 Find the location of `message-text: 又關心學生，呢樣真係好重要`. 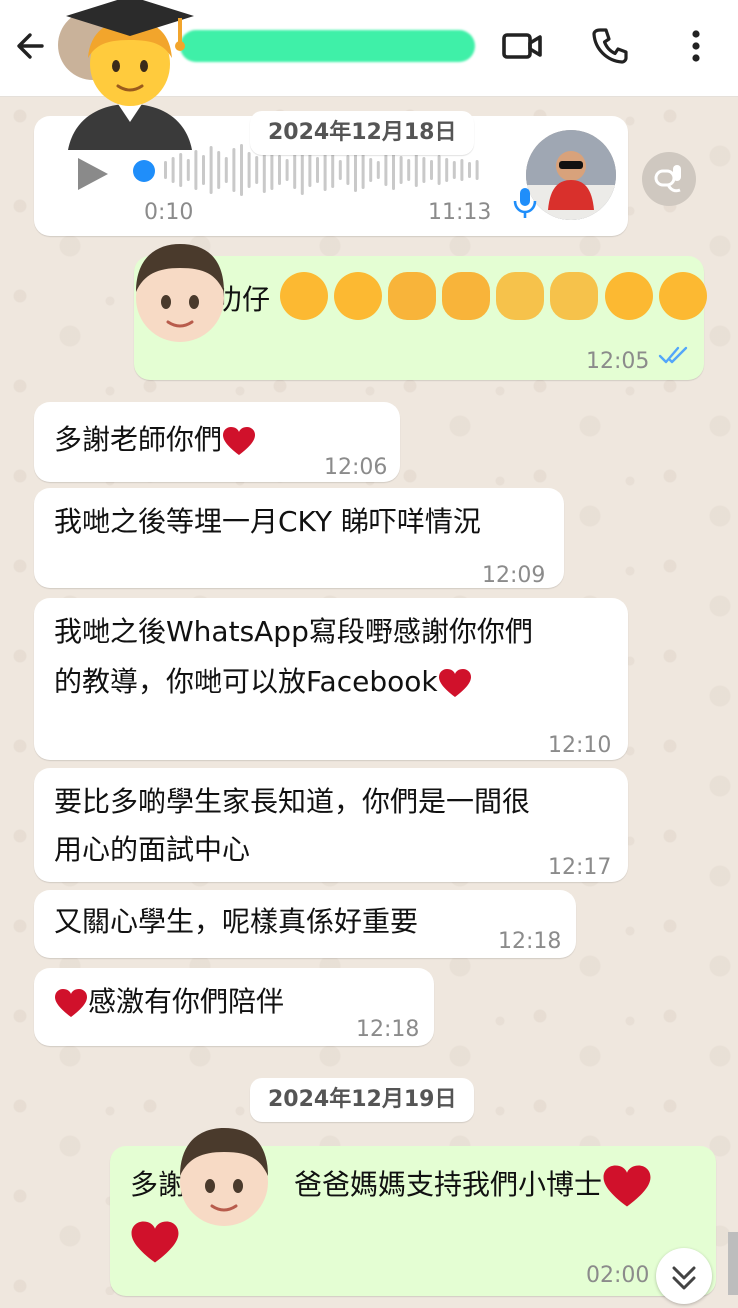

message-text: 又關心學生，呢樣真係好重要 is located at coordinates (236, 921).